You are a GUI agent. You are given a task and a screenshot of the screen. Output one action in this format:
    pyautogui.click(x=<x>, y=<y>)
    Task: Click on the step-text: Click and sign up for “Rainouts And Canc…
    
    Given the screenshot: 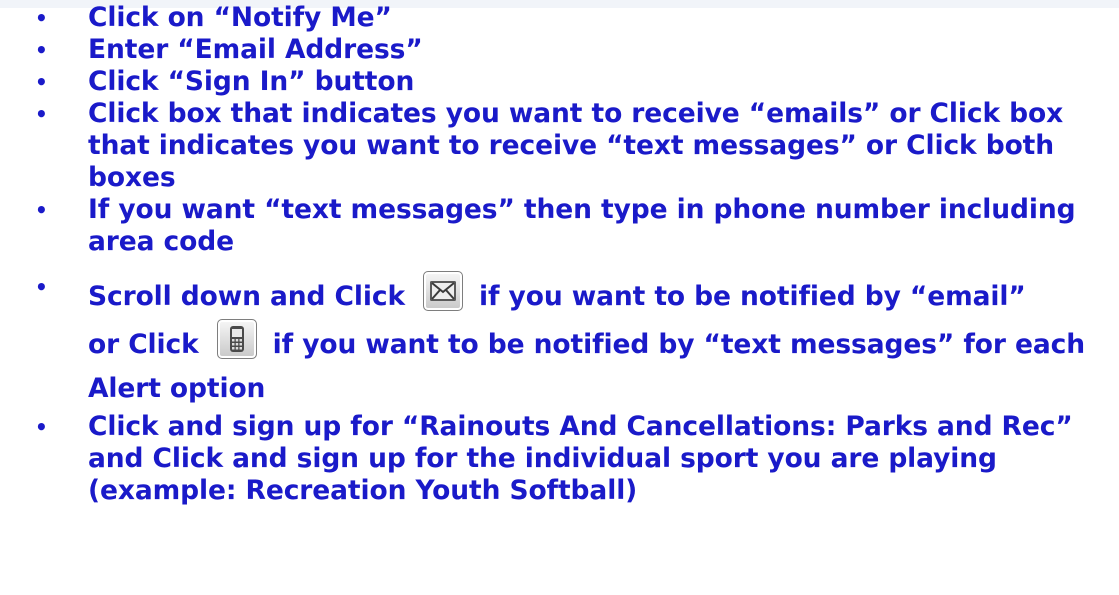 What is the action you would take?
    pyautogui.click(x=580, y=458)
    